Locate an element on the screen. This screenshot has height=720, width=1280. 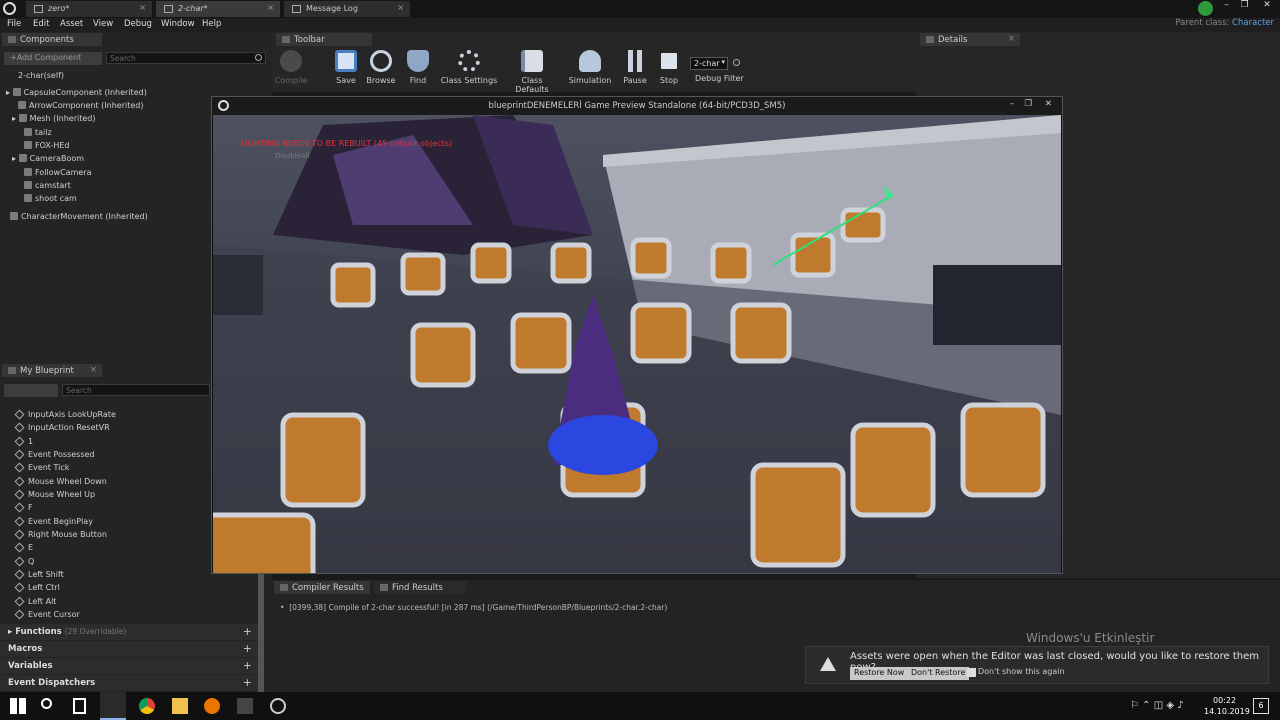
category-functions: ▸ Functions (29 Overridable) + is located at coordinates (129, 632).